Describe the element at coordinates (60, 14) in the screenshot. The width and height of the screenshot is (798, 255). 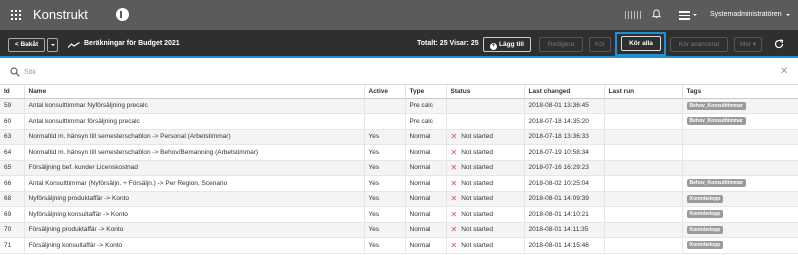
I see `brand-name: Konstrukt` at that location.